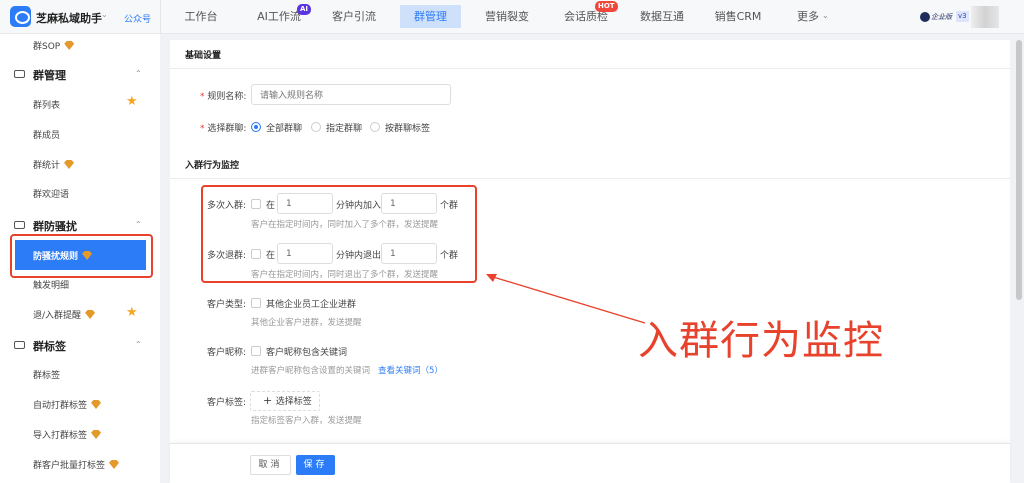 The image size is (1024, 483). What do you see at coordinates (311, 371) in the screenshot?
I see `customer-nick-help: 进群客户昵称包含设置的关键词` at bounding box center [311, 371].